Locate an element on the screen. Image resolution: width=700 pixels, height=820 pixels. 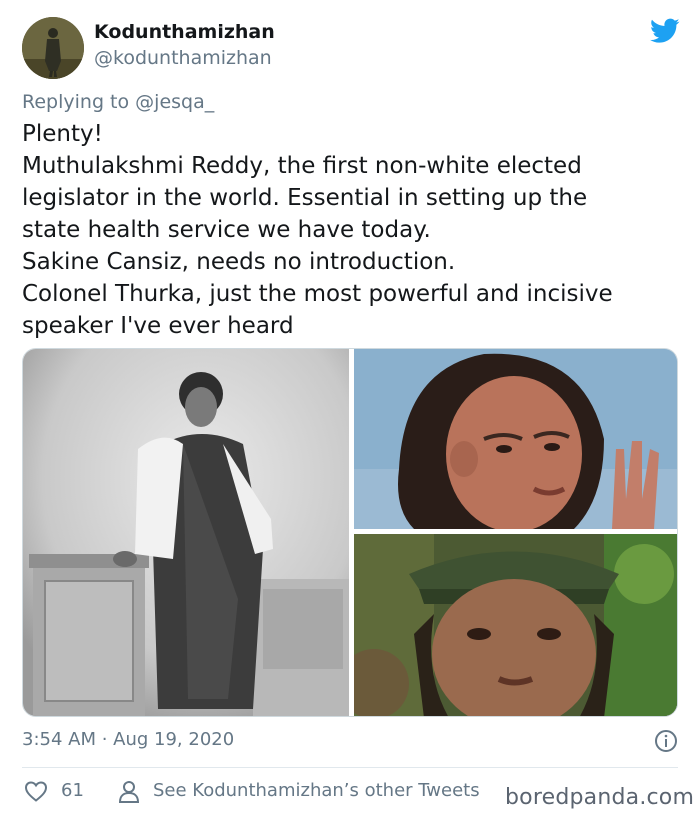
see-other-tweets-link: See Kodunthamizhan’s other Tweets is located at coordinates (316, 790).